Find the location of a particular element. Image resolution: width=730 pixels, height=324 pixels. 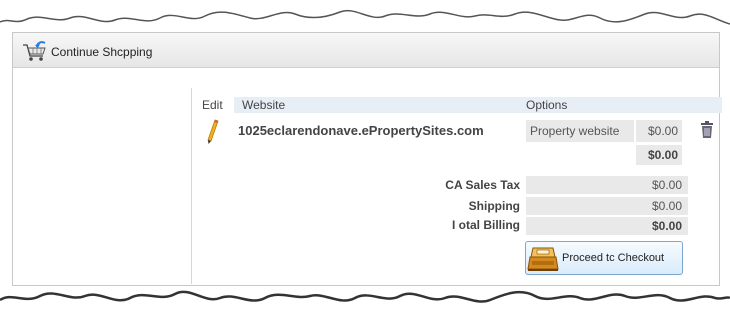

continue-shopping-label: Continue Shcpping is located at coordinates (102, 52).